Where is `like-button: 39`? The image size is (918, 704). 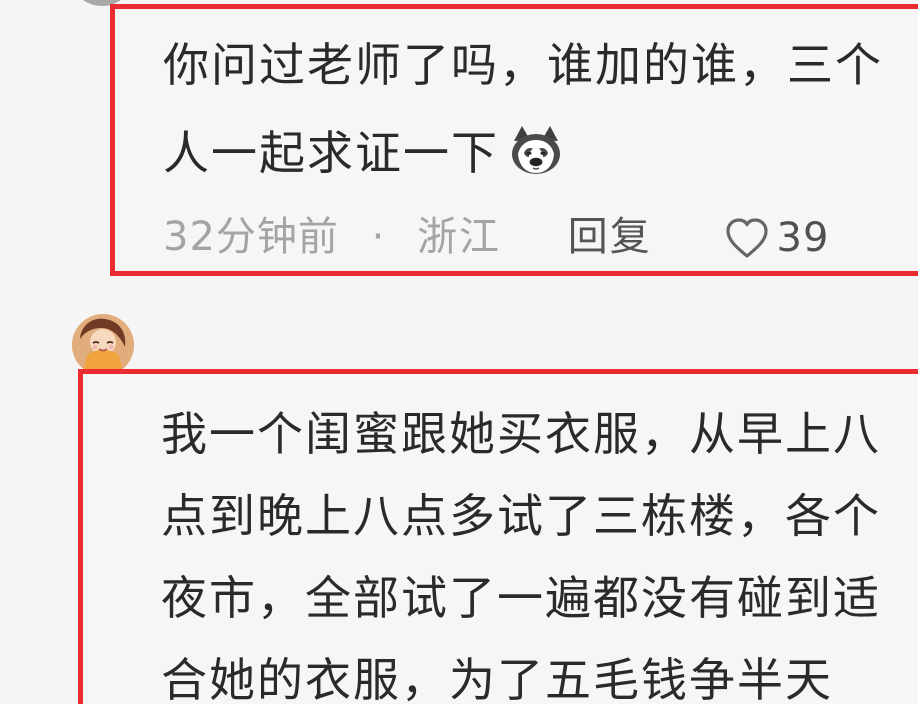
like-button: 39 is located at coordinates (776, 237).